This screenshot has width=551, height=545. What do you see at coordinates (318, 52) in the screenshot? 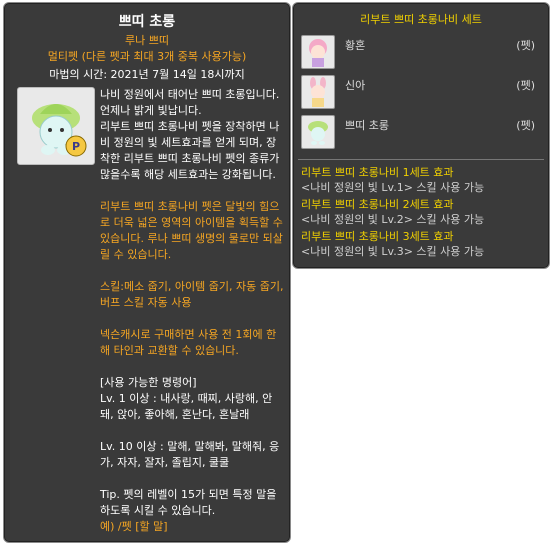
I see `pink-hair-pet-icon` at bounding box center [318, 52].